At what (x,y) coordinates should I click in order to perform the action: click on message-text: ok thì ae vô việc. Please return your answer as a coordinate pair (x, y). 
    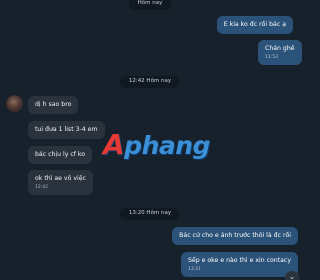
    Looking at the image, I should click on (60, 178).